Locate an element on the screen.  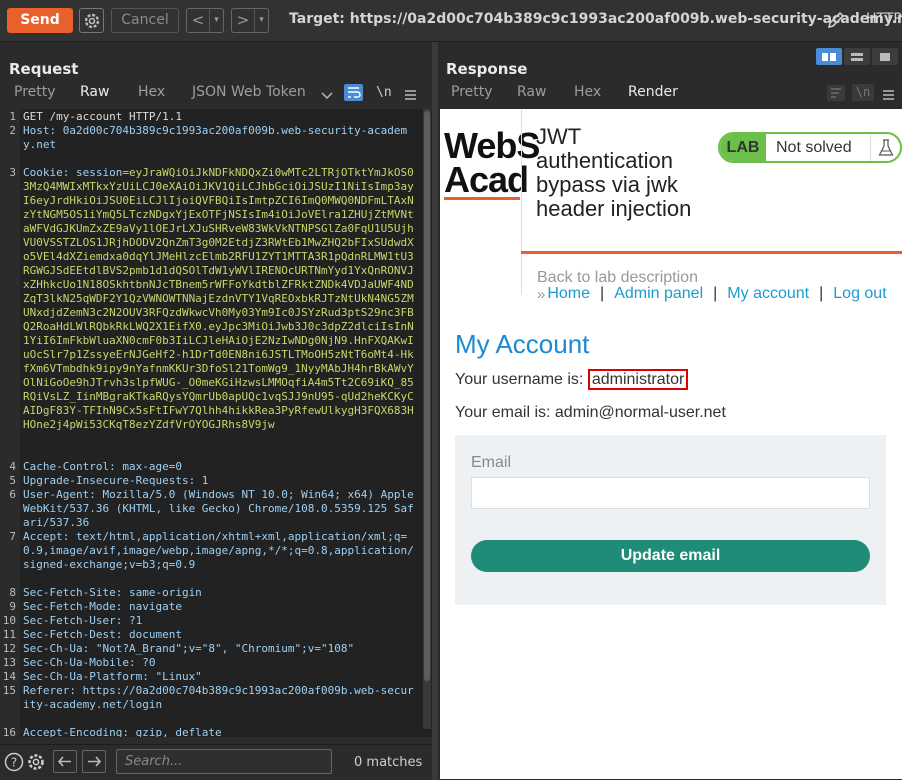
update-email-form: Email Update email is located at coordinates (670, 520).